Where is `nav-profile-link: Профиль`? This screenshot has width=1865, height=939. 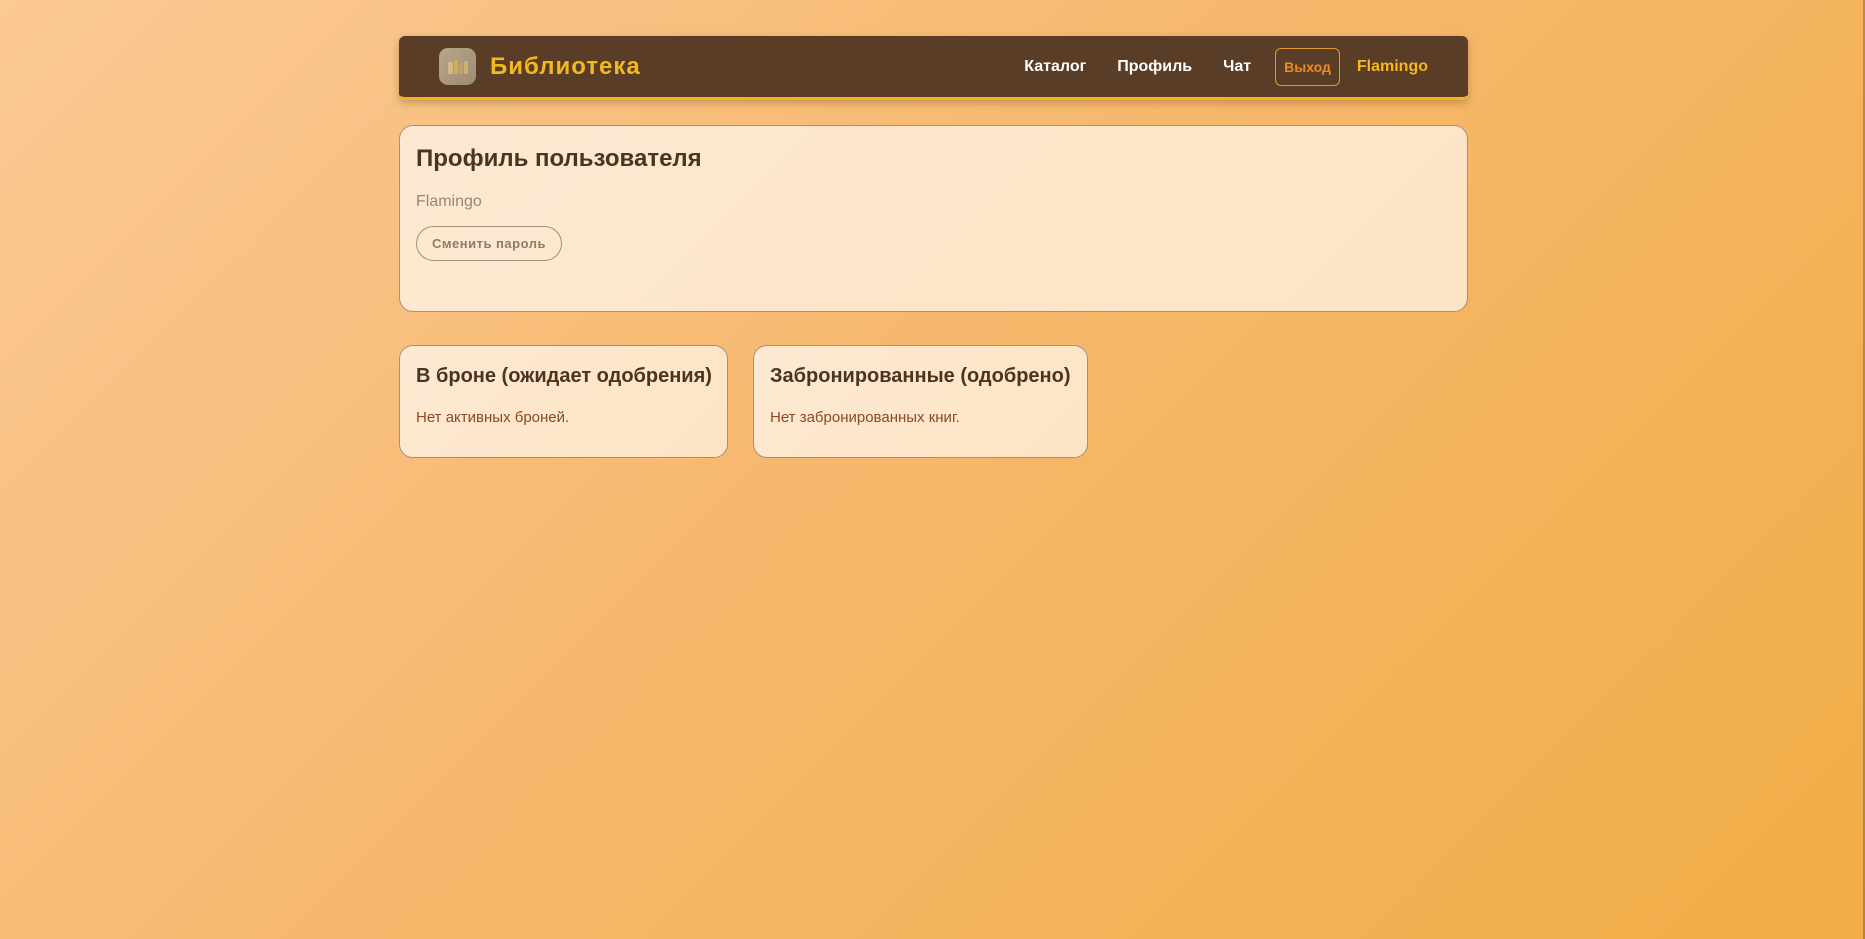
nav-profile-link: Профиль is located at coordinates (1154, 67).